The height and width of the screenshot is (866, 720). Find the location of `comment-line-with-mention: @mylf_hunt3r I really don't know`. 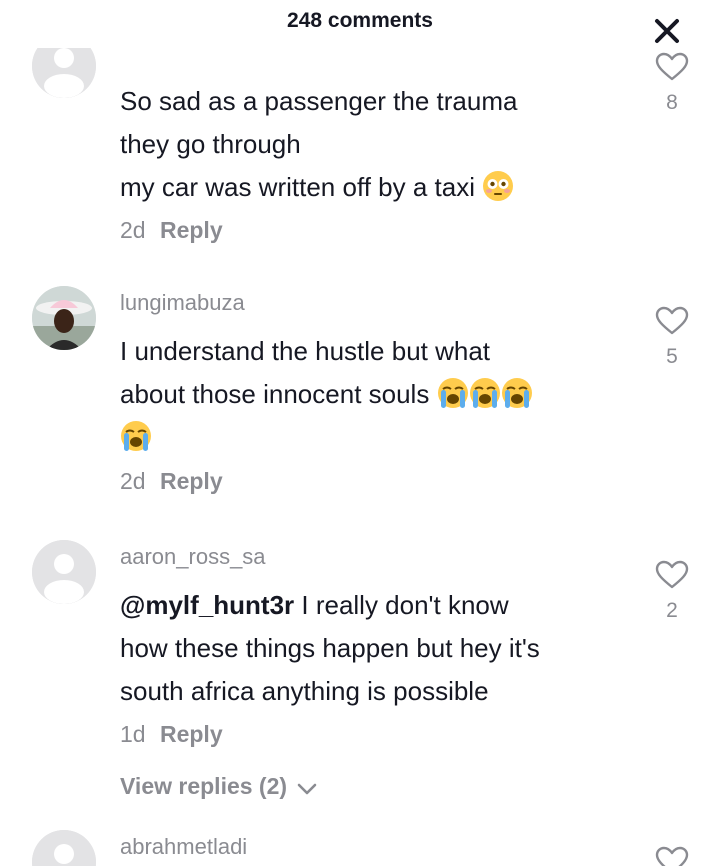

comment-line-with-mention: @mylf_hunt3r I really don't know is located at coordinates (370, 605).